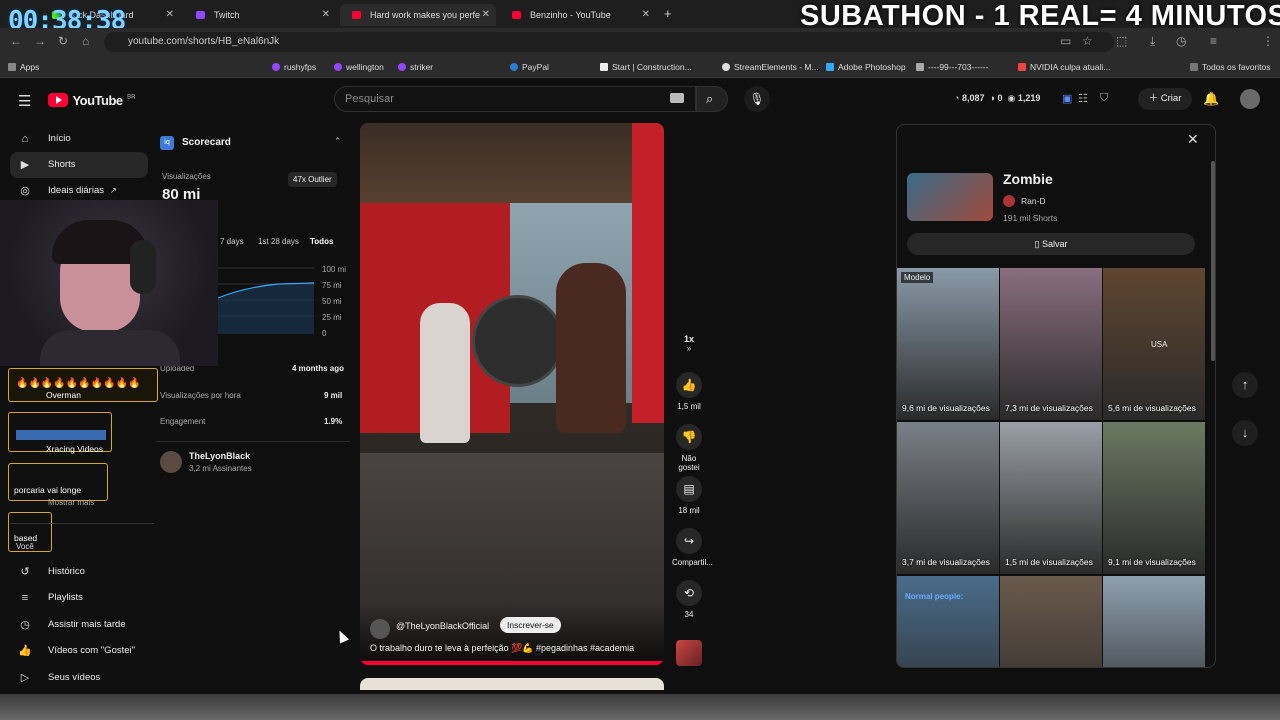 The width and height of the screenshot is (1280, 720). Describe the element at coordinates (648, 273) in the screenshot. I see `red-column` at that location.